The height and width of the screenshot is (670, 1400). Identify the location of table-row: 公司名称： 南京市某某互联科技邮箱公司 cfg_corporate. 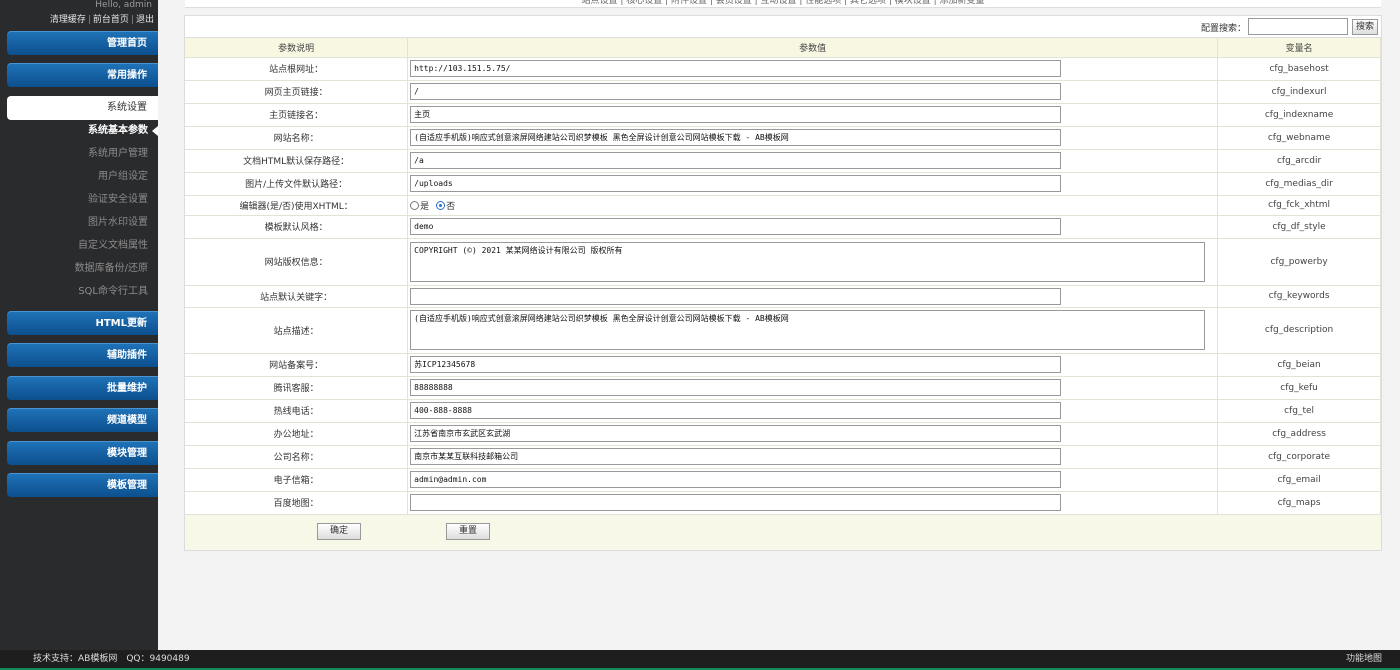
(783, 457).